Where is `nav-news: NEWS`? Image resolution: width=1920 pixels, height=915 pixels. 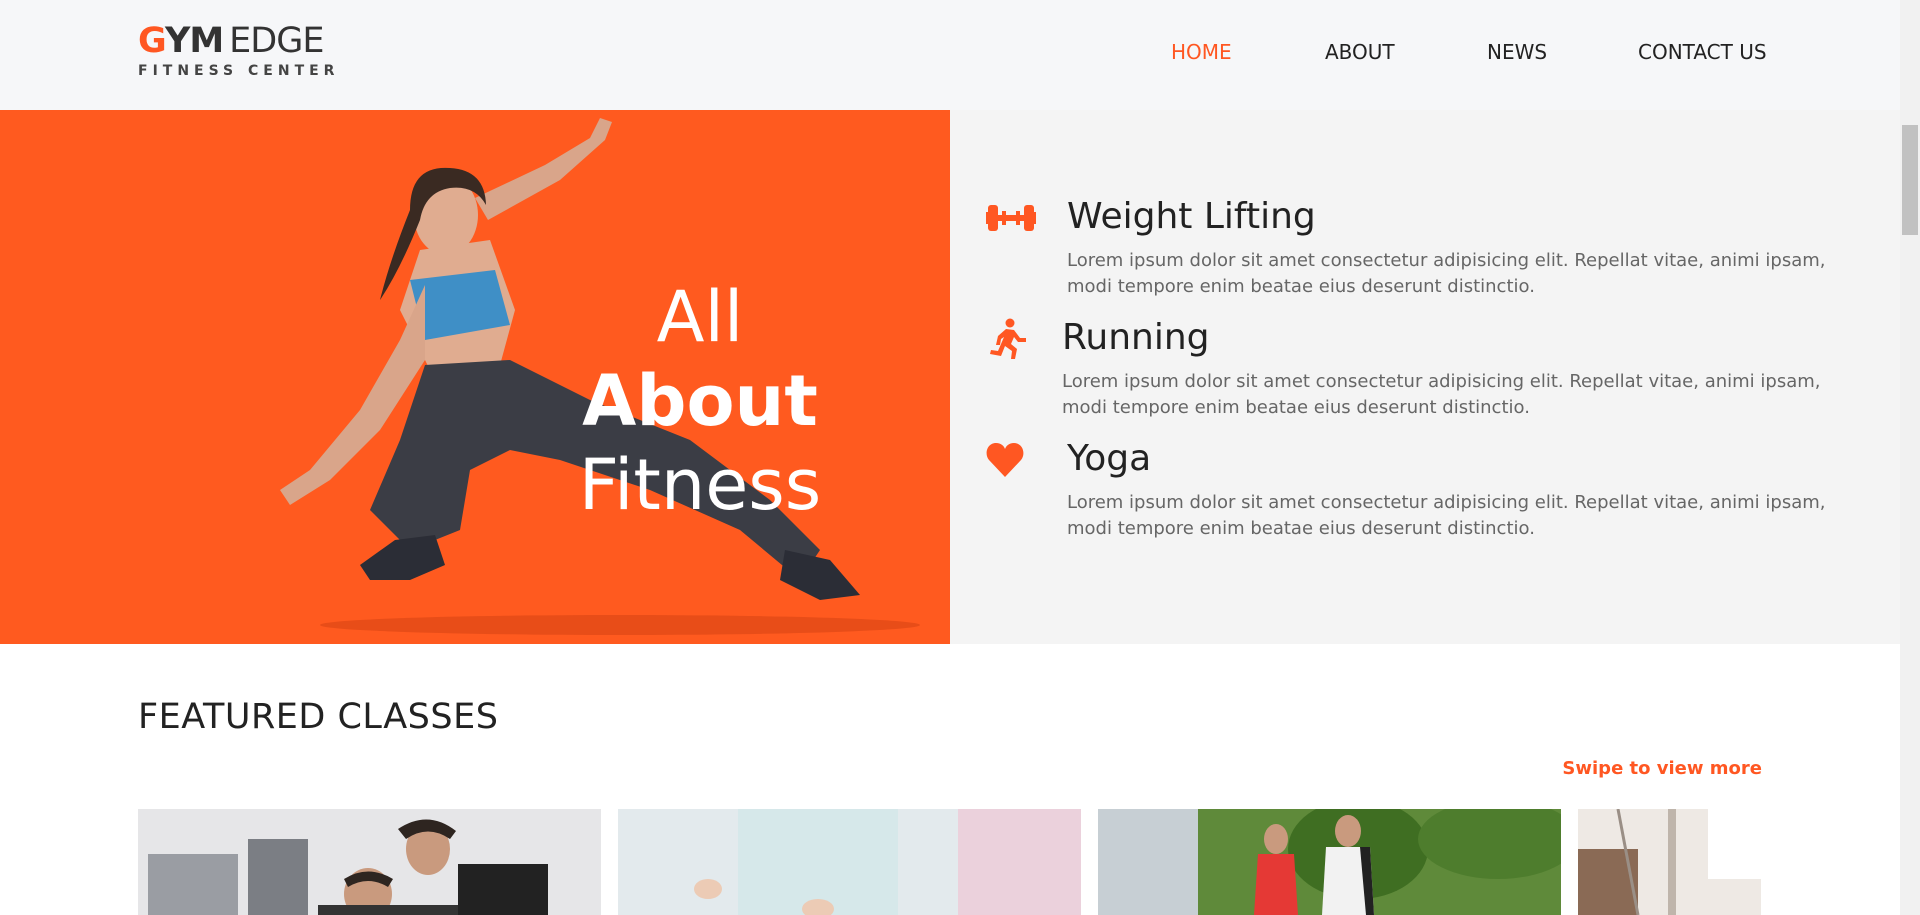
nav-news: NEWS is located at coordinates (1517, 52).